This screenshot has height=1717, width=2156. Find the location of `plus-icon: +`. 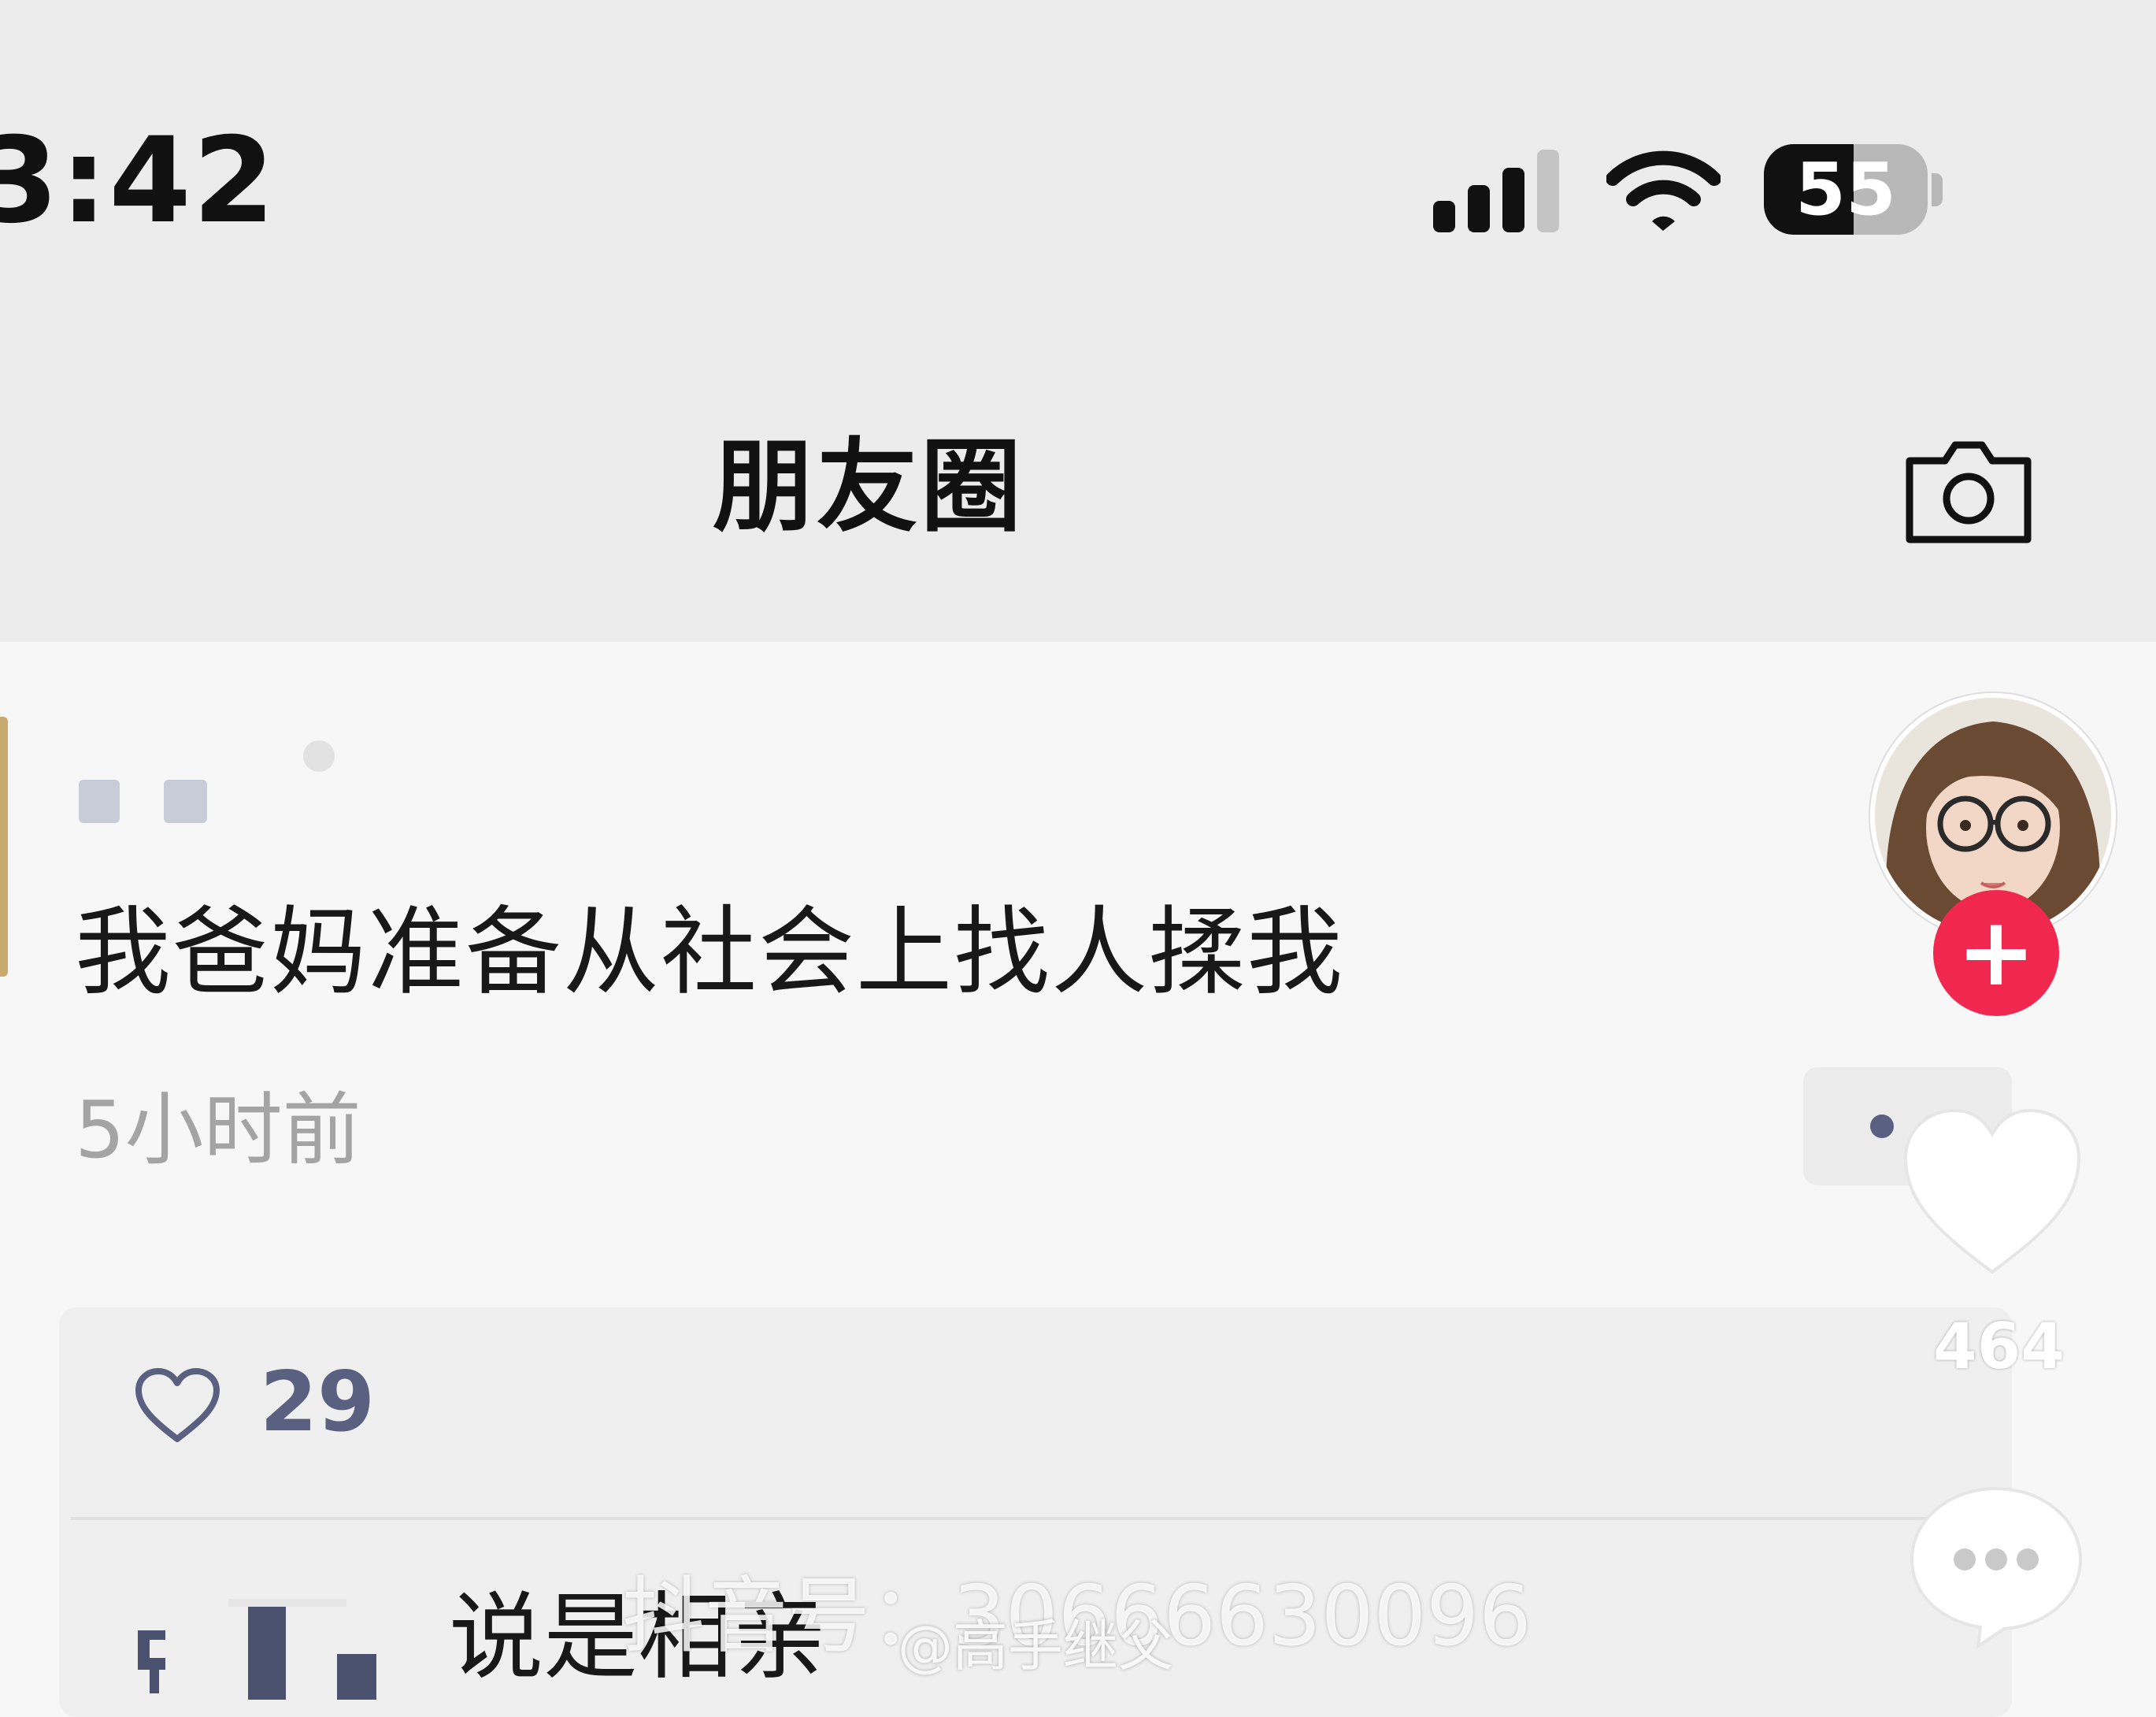

plus-icon: + is located at coordinates (1996, 952).